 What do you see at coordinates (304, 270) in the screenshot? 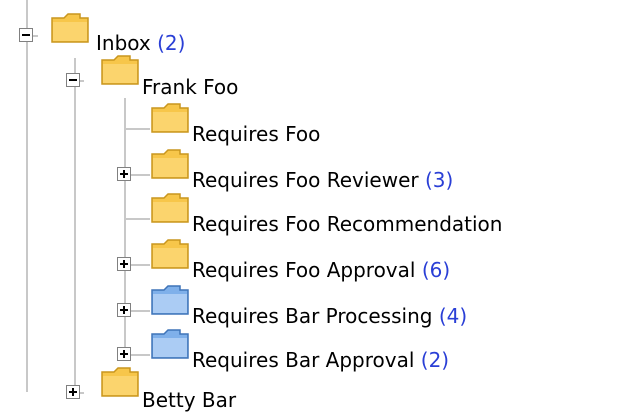
I see `tree-node-label: Requires Foo Approval` at bounding box center [304, 270].